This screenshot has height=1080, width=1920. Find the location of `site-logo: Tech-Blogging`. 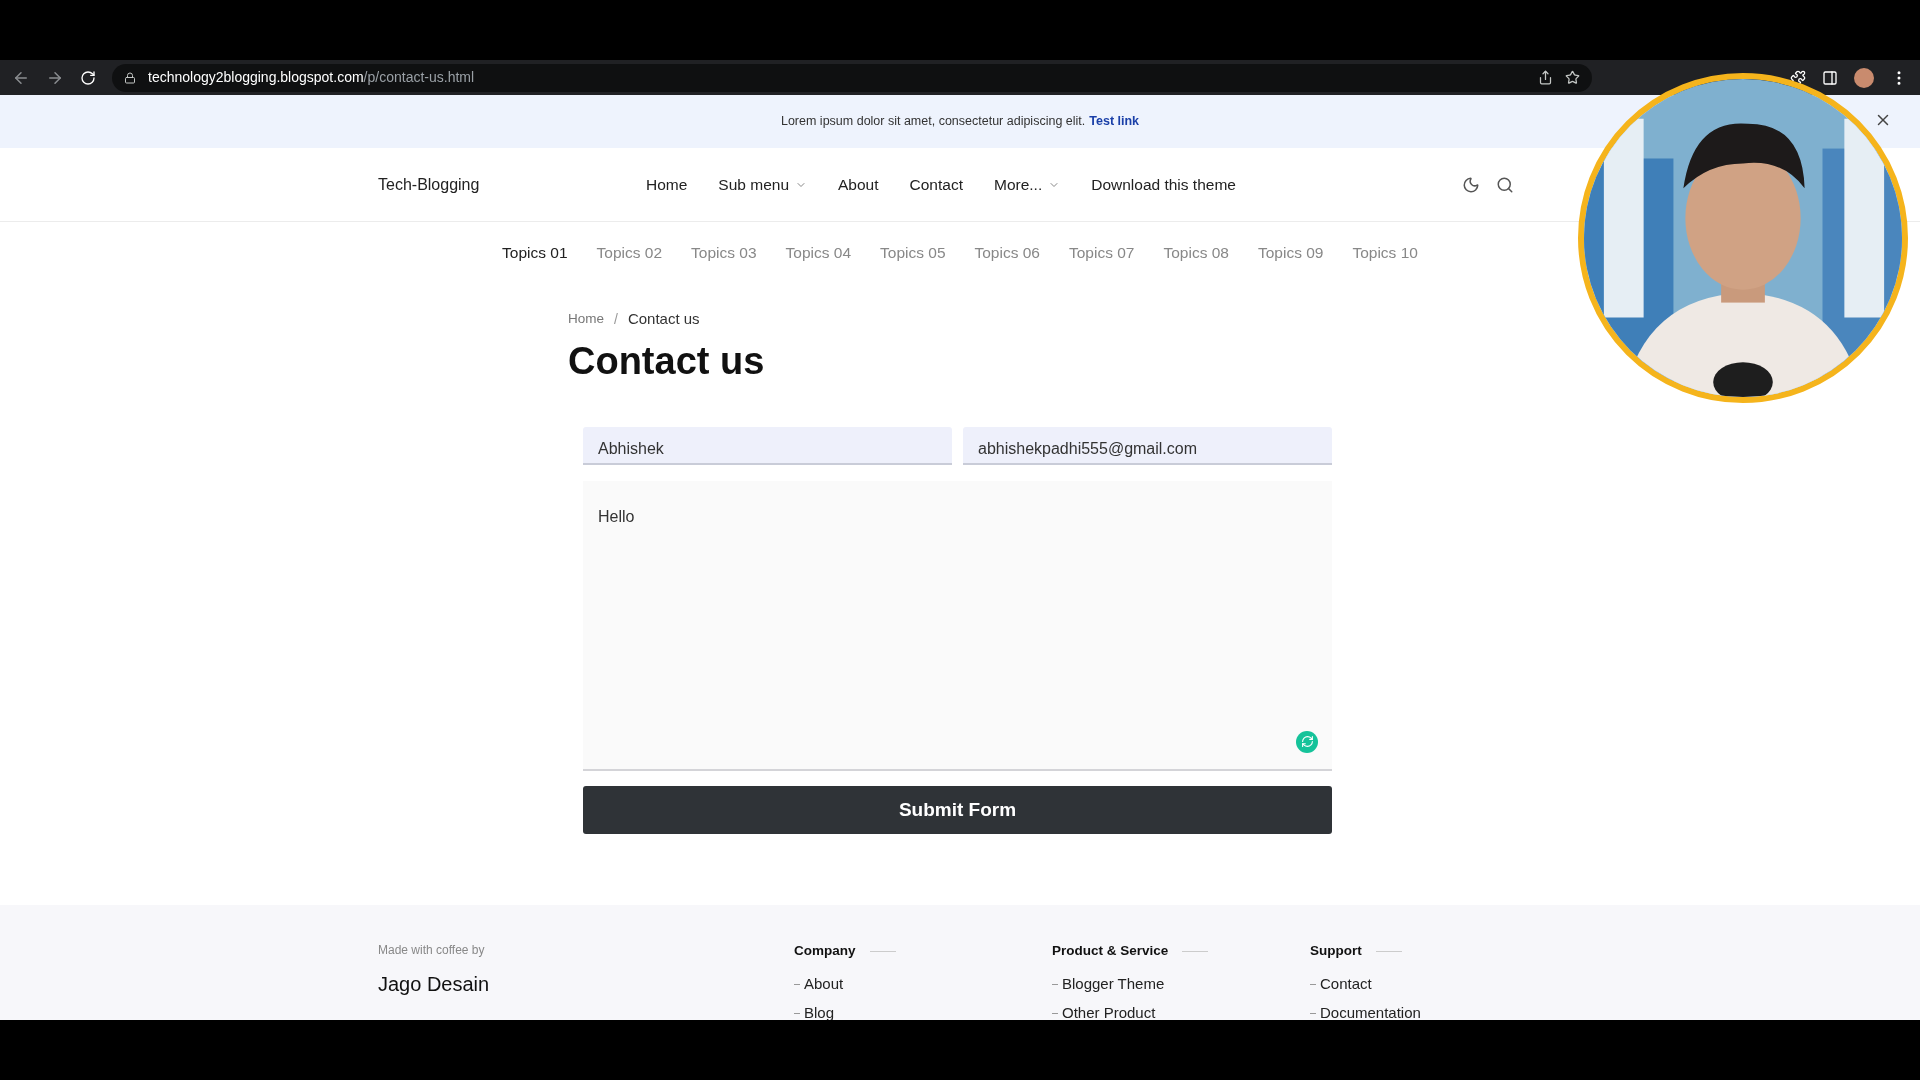

site-logo: Tech-Blogging is located at coordinates (512, 184).